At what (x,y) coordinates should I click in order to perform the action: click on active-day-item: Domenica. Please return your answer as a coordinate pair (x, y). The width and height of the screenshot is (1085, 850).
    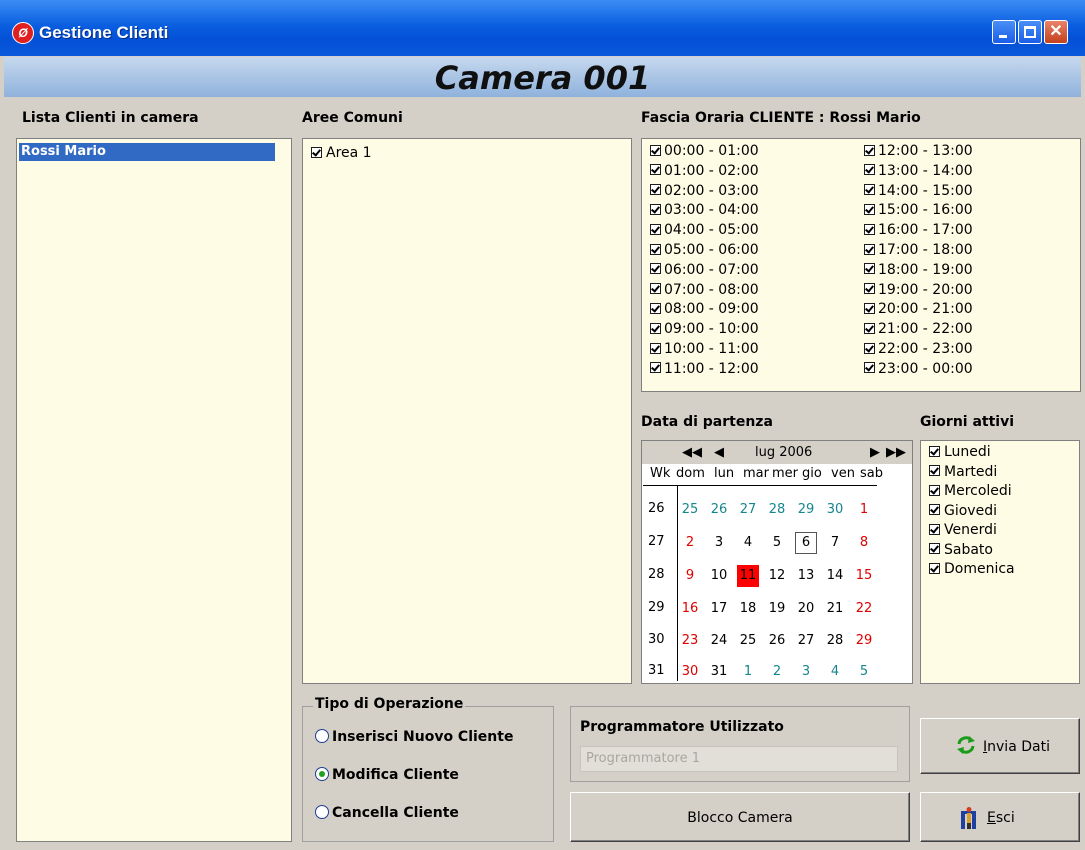
    Looking at the image, I should click on (972, 569).